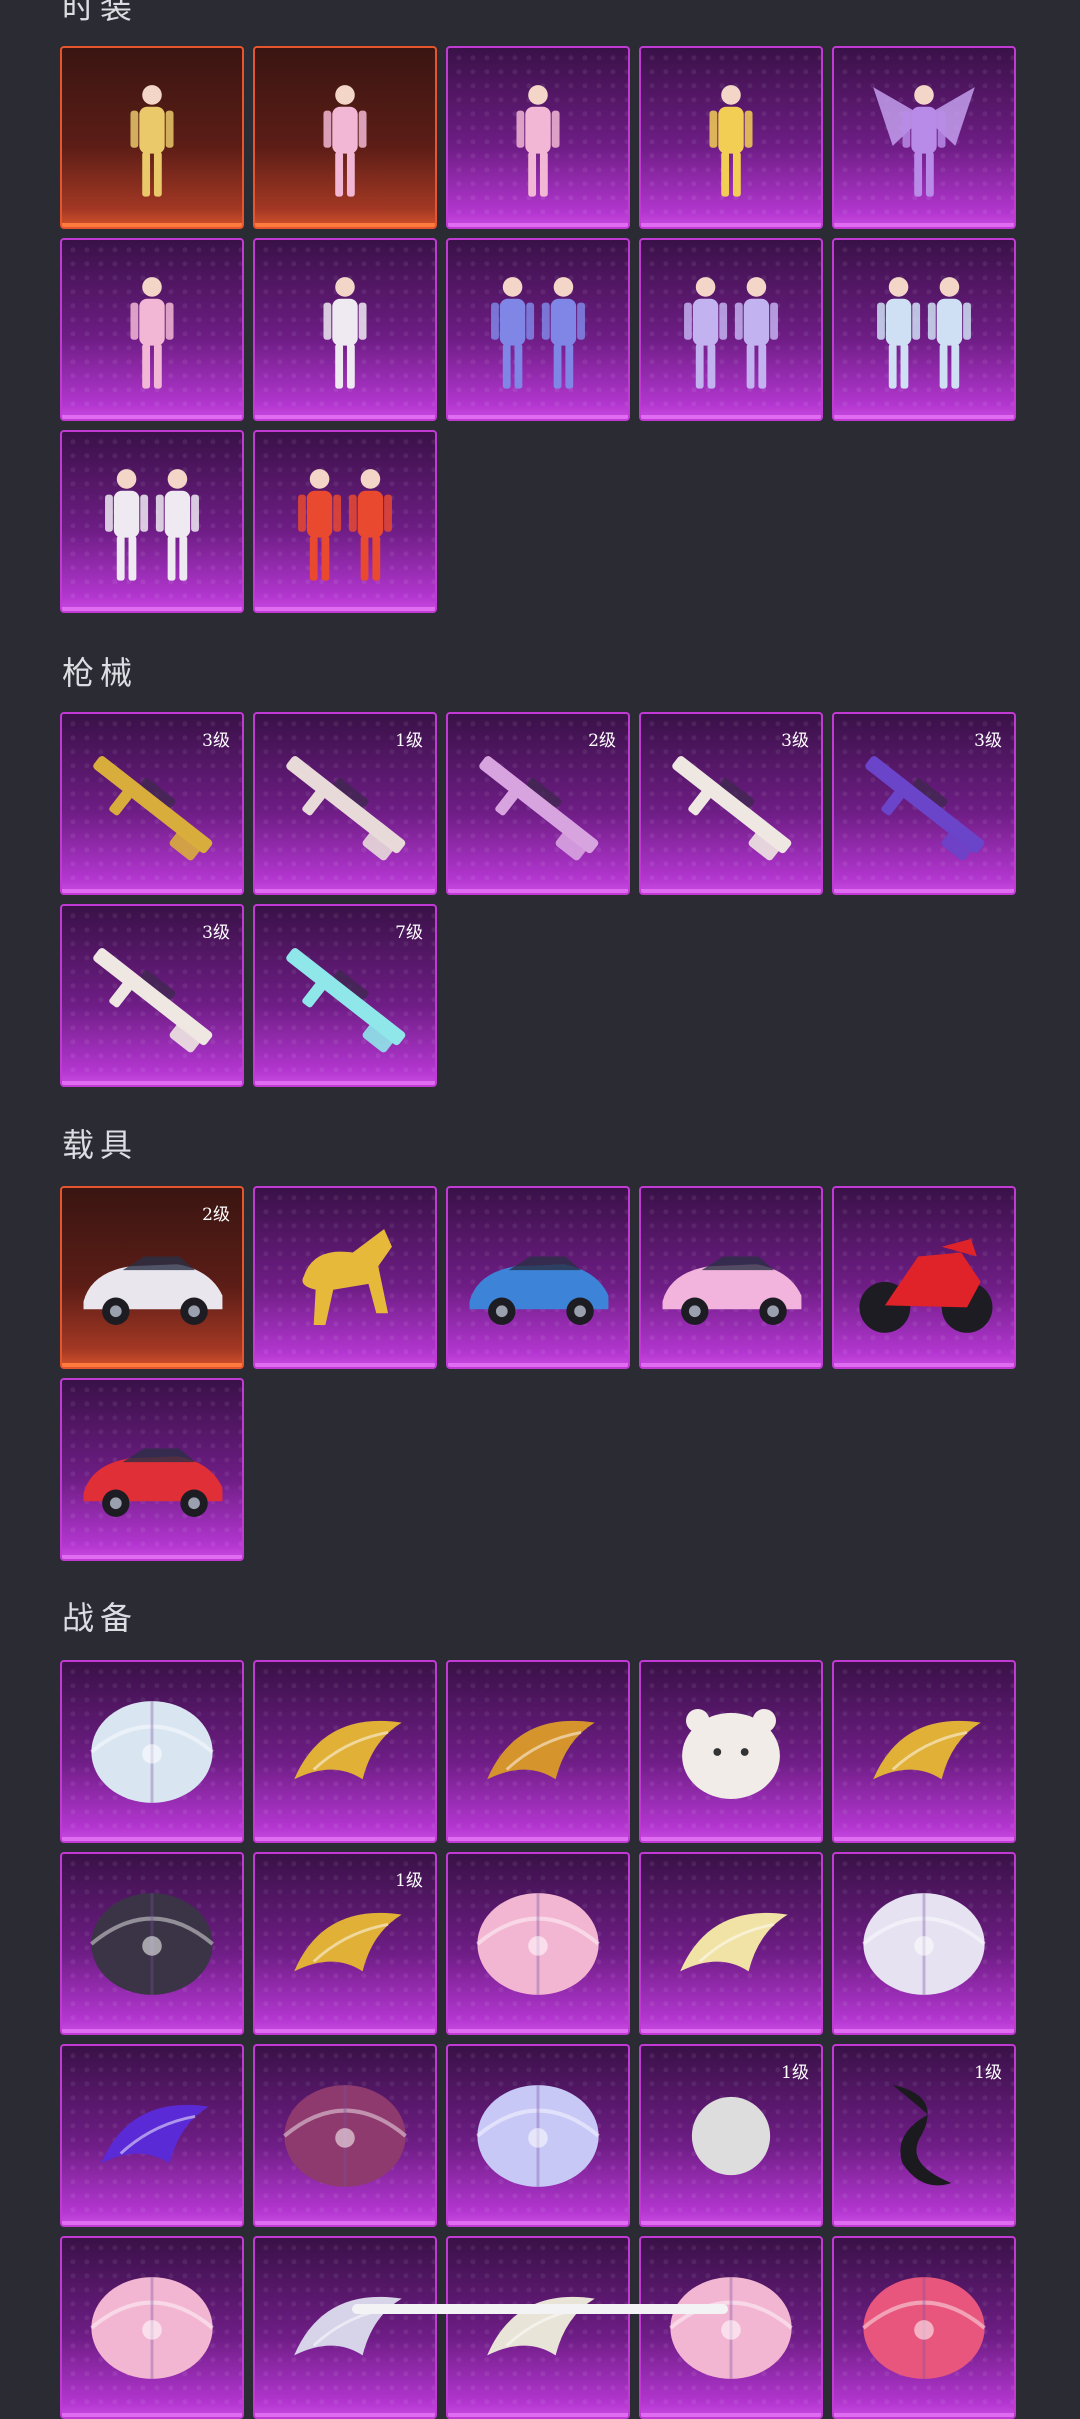 Image resolution: width=1080 pixels, height=2419 pixels. I want to click on feather-glider-icon, so click(538, 2327).